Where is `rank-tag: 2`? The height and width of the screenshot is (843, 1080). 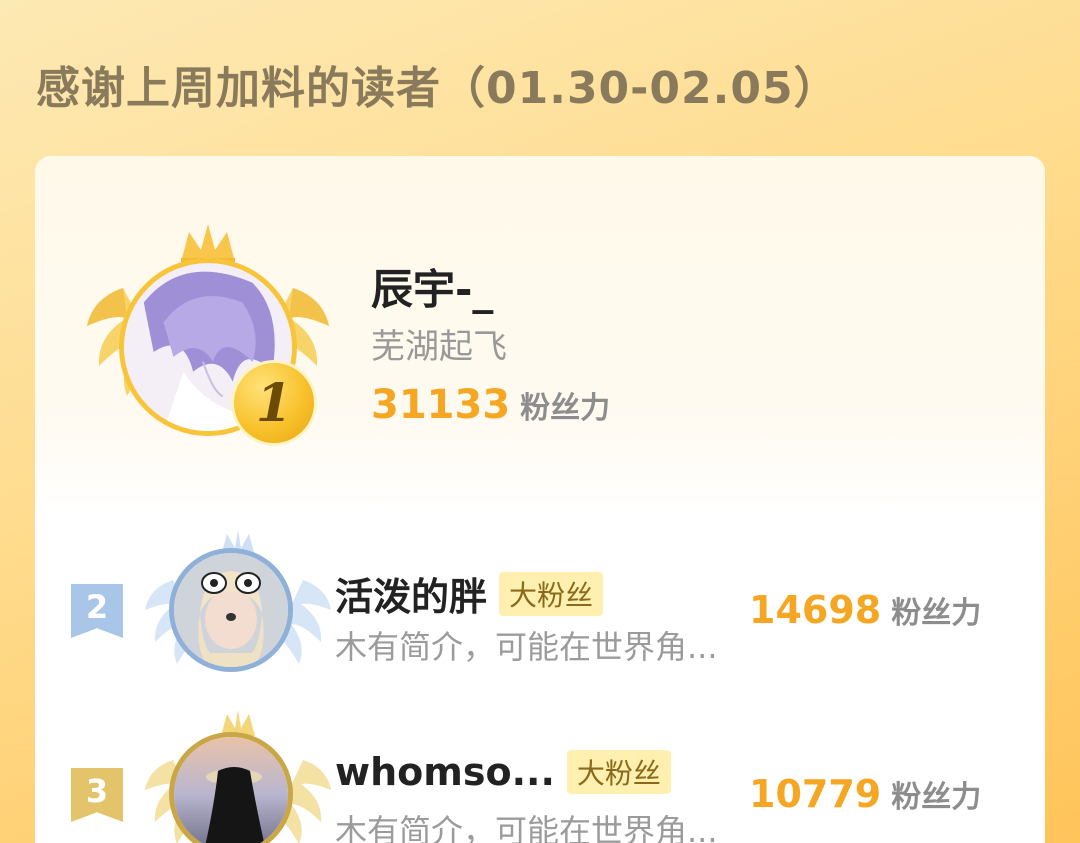 rank-tag: 2 is located at coordinates (97, 611).